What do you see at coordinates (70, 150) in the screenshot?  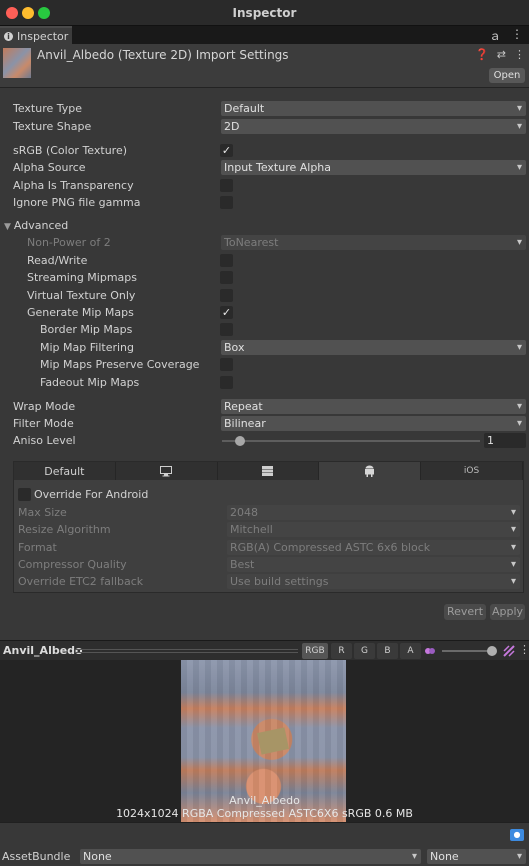 I see `srgb-label: sRGB (Color Texture)` at bounding box center [70, 150].